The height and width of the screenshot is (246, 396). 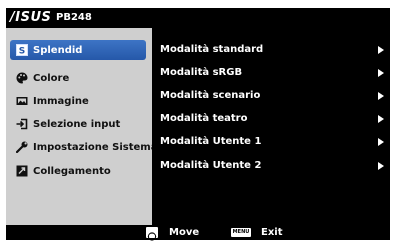 What do you see at coordinates (273, 166) in the screenshot?
I see `option-modalita-utente-2: Modalità Utente 2` at bounding box center [273, 166].